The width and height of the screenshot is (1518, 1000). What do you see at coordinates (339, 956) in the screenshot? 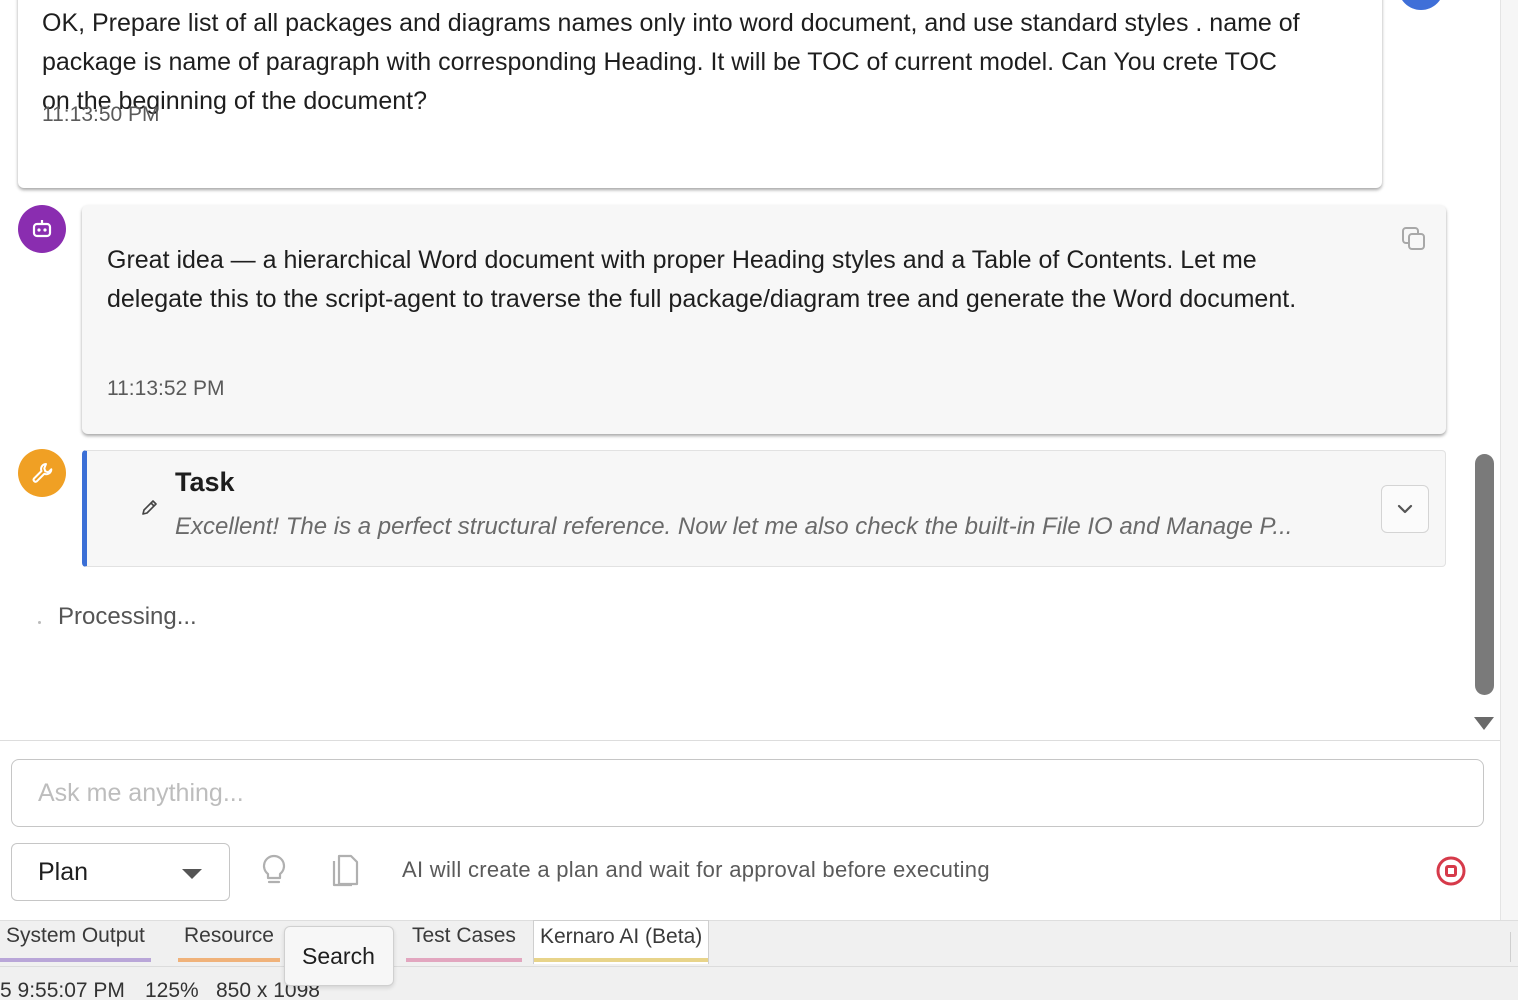
I see `search-tooltip: Search` at bounding box center [339, 956].